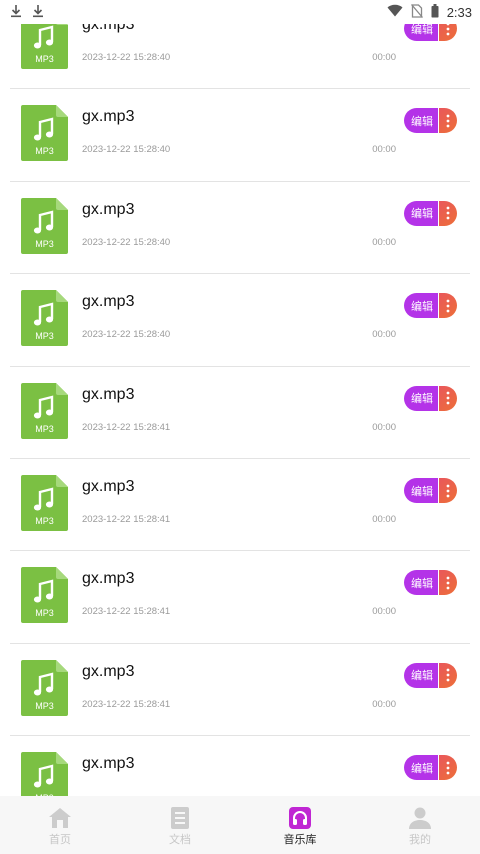 The image size is (480, 854). What do you see at coordinates (38, 12) in the screenshot?
I see `download-icon` at bounding box center [38, 12].